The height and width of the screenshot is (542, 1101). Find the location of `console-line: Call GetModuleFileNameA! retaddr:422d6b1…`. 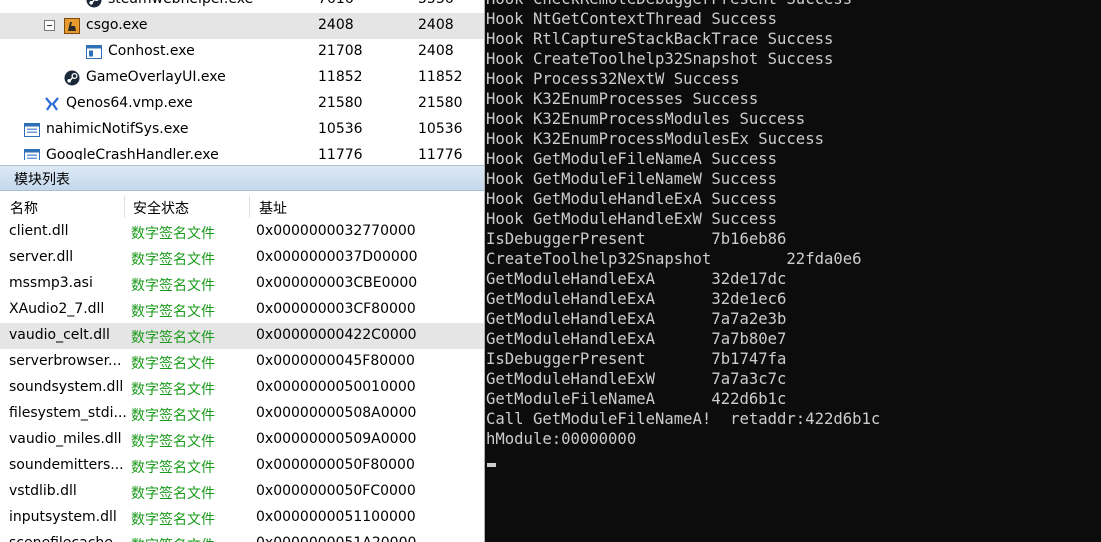

console-line: Call GetModuleFileNameA! retaddr:422d6b1… is located at coordinates (683, 419).